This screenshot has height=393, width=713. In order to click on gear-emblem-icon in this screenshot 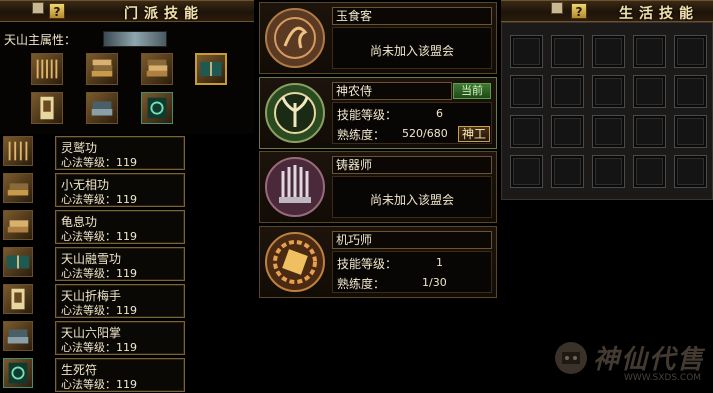, I will do `click(295, 262)`.